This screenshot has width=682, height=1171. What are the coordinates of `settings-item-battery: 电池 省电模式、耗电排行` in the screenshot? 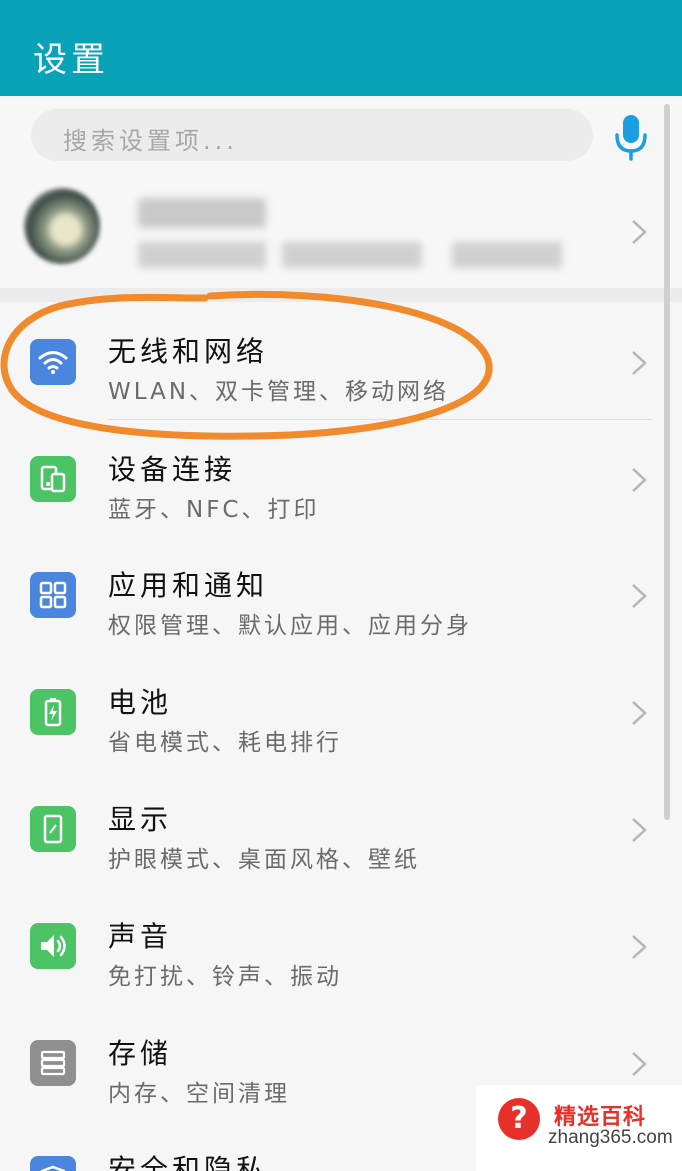 It's located at (341, 713).